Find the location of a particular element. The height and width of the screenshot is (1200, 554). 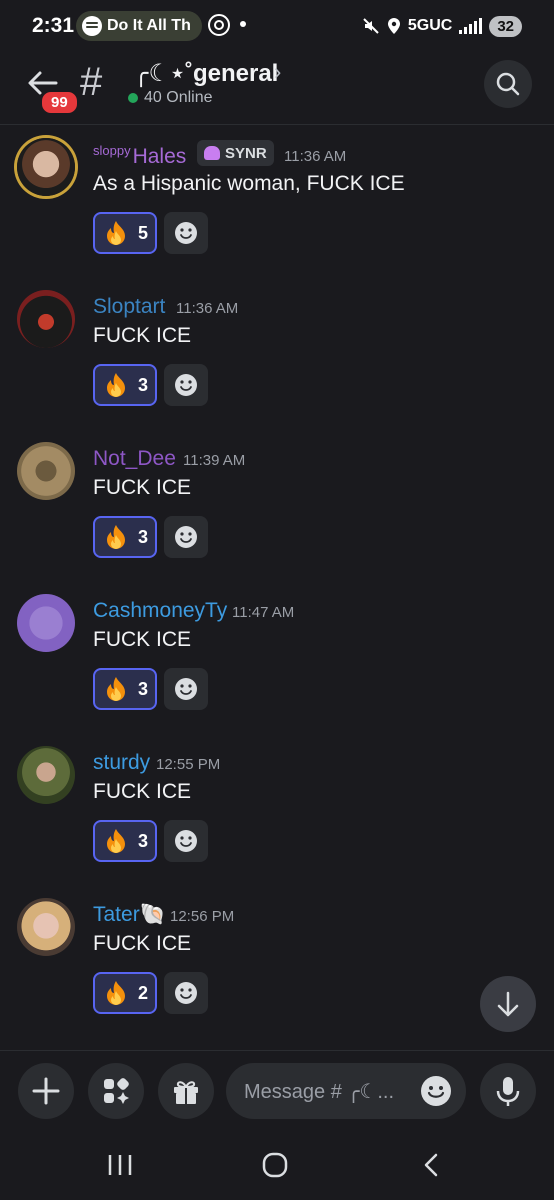

apps-button is located at coordinates (116, 1091).